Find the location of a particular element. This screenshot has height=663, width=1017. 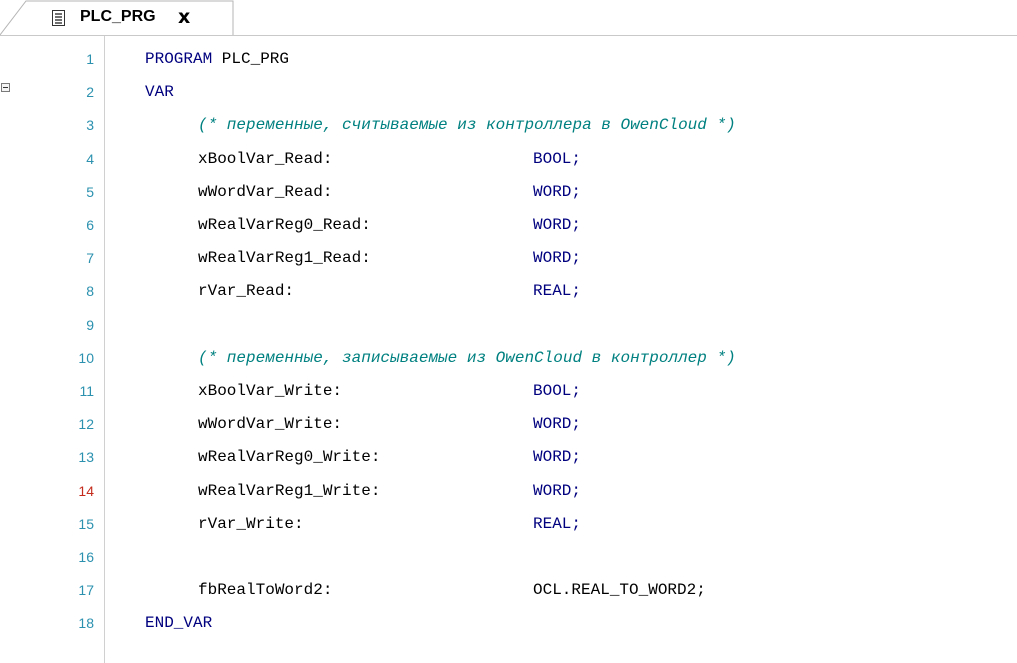

code-line: 12 wWordVar_Write: WORD; is located at coordinates (508, 426).